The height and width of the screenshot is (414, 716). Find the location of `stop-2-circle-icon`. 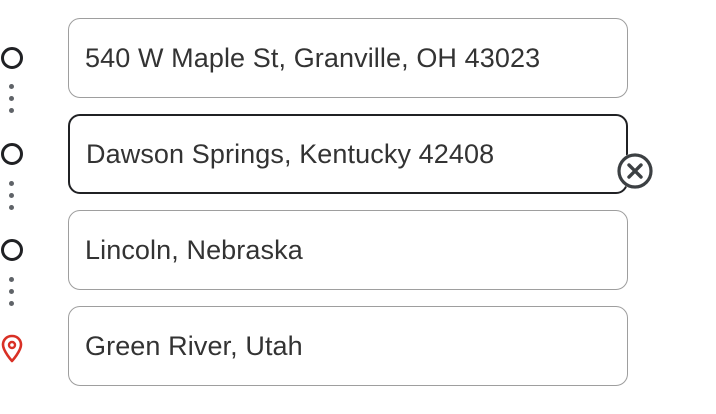

stop-2-circle-icon is located at coordinates (12, 154).